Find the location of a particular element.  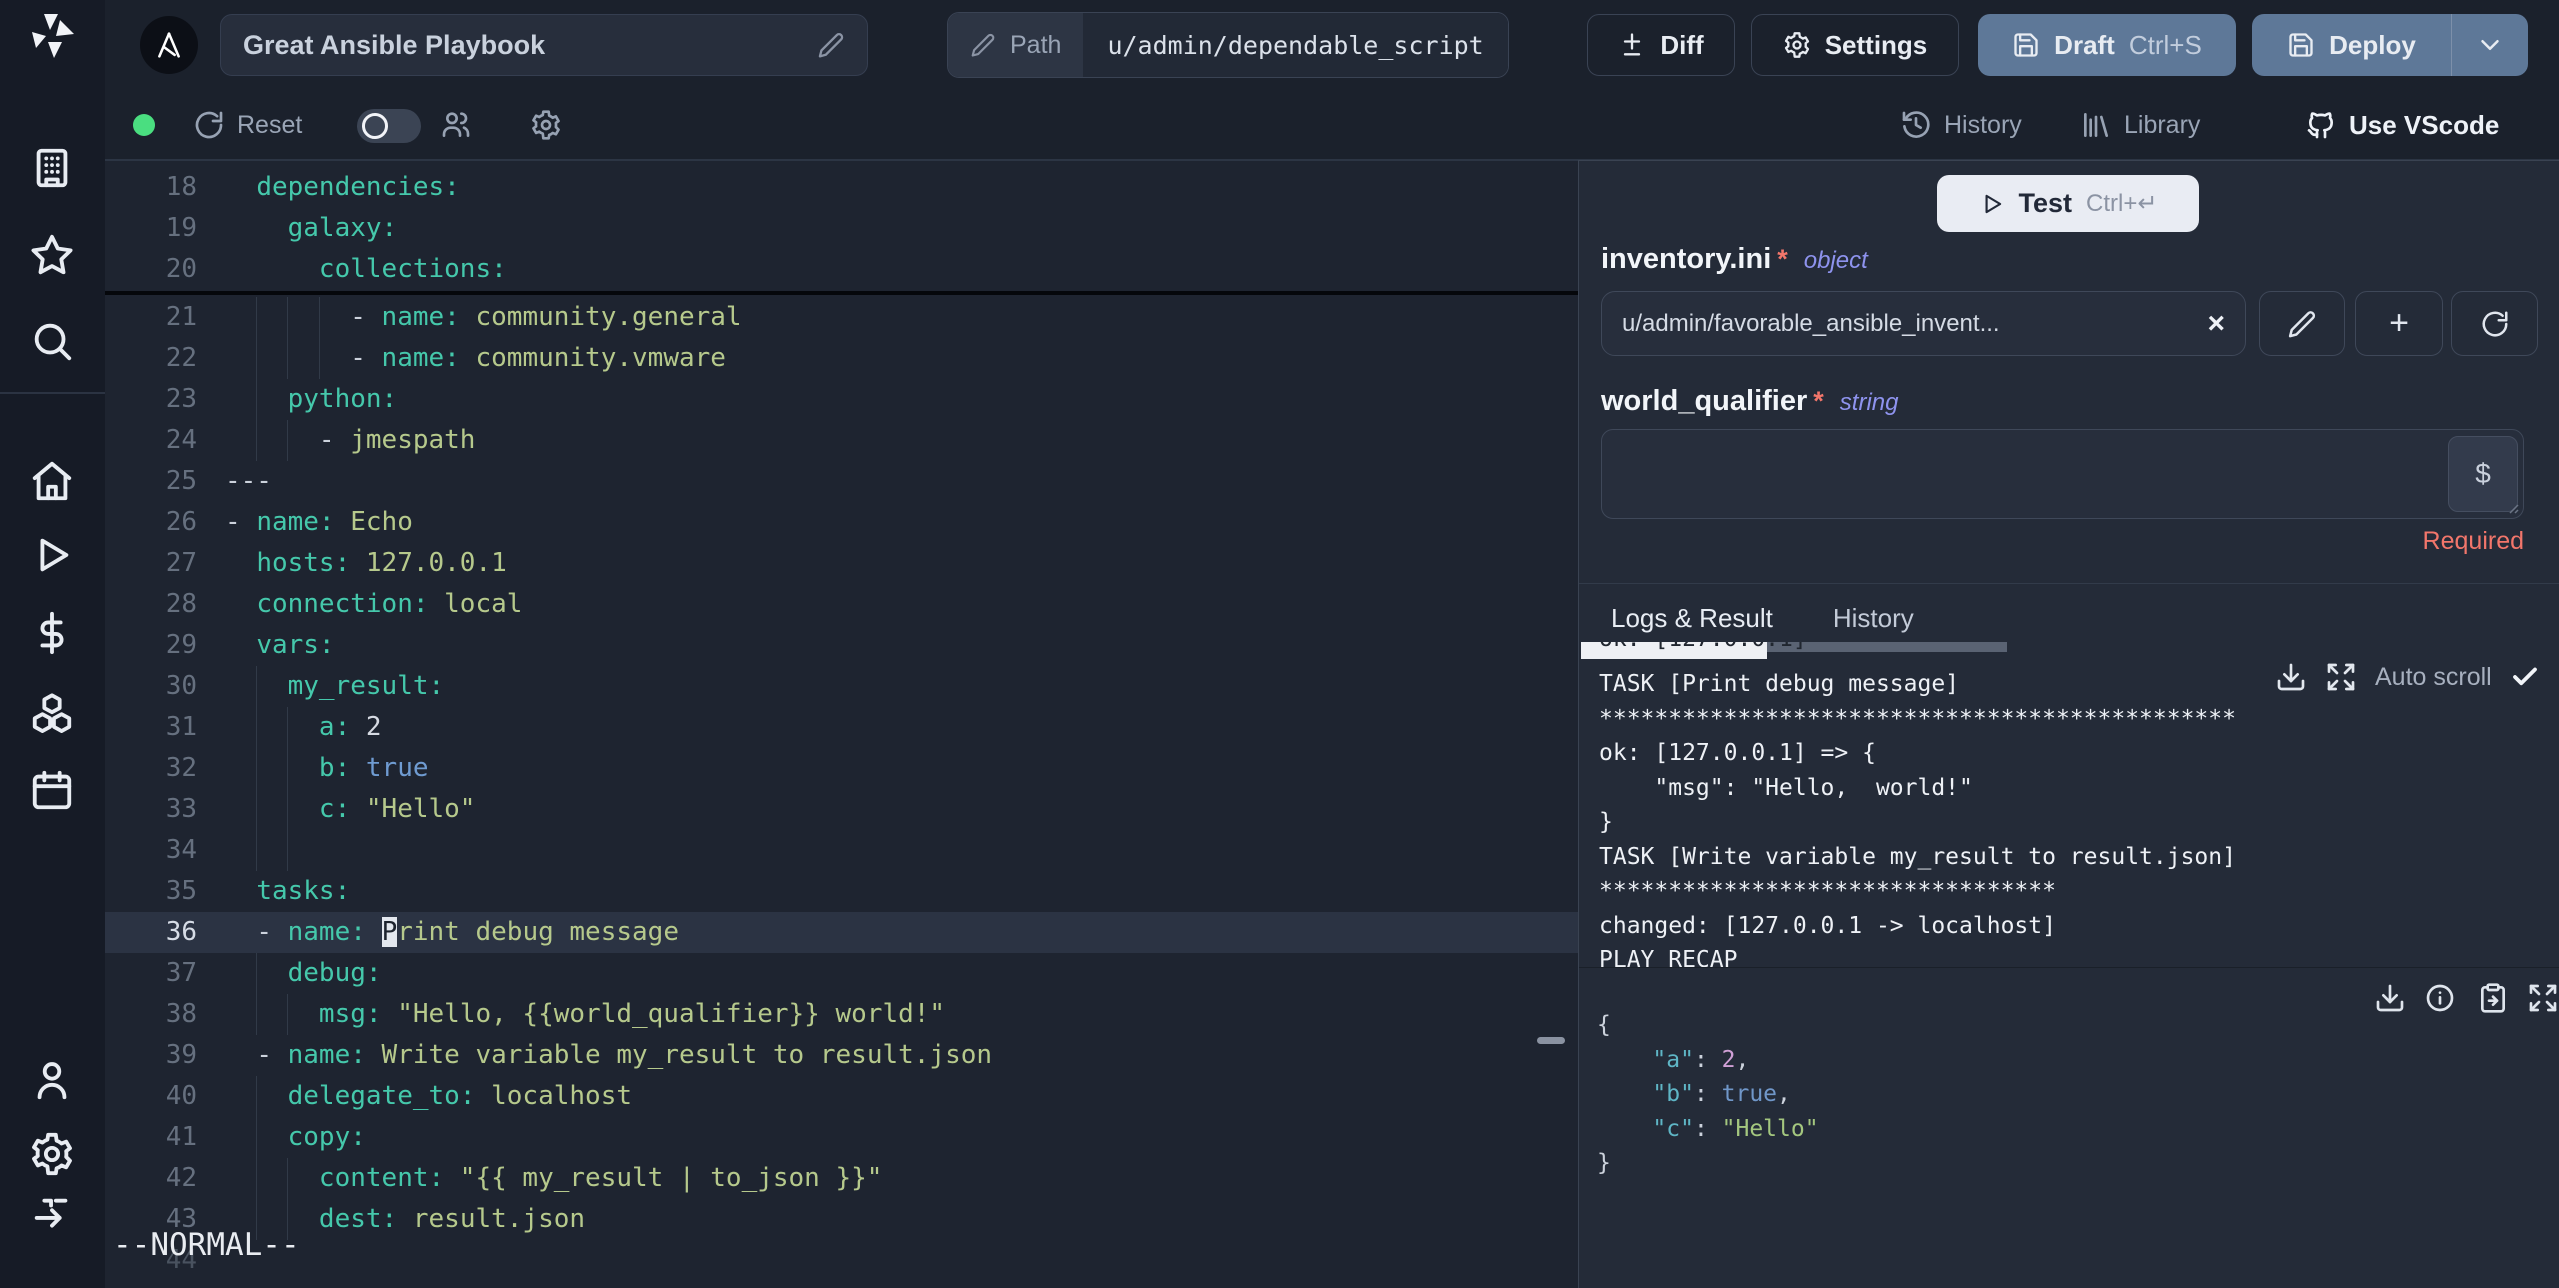

code-line: 21 - name: community.general is located at coordinates (841, 317).